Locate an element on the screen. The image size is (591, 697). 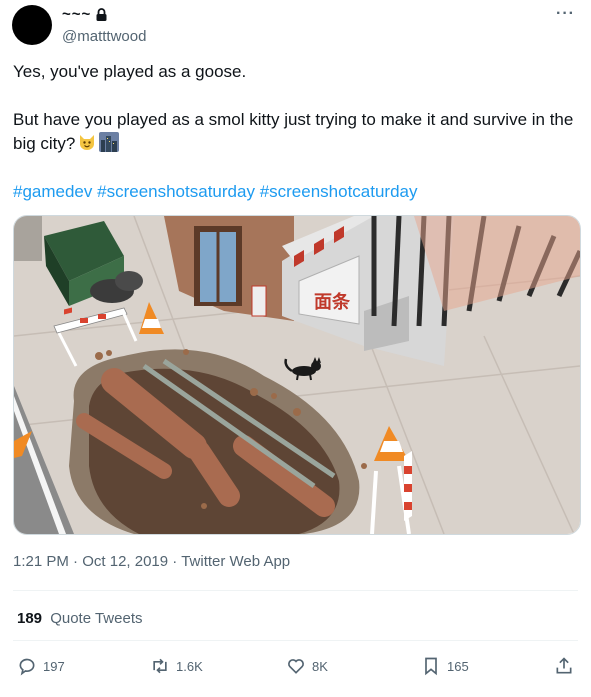
action-bar: 197 1.6K 8K 165 is located at coordinates (295, 670).